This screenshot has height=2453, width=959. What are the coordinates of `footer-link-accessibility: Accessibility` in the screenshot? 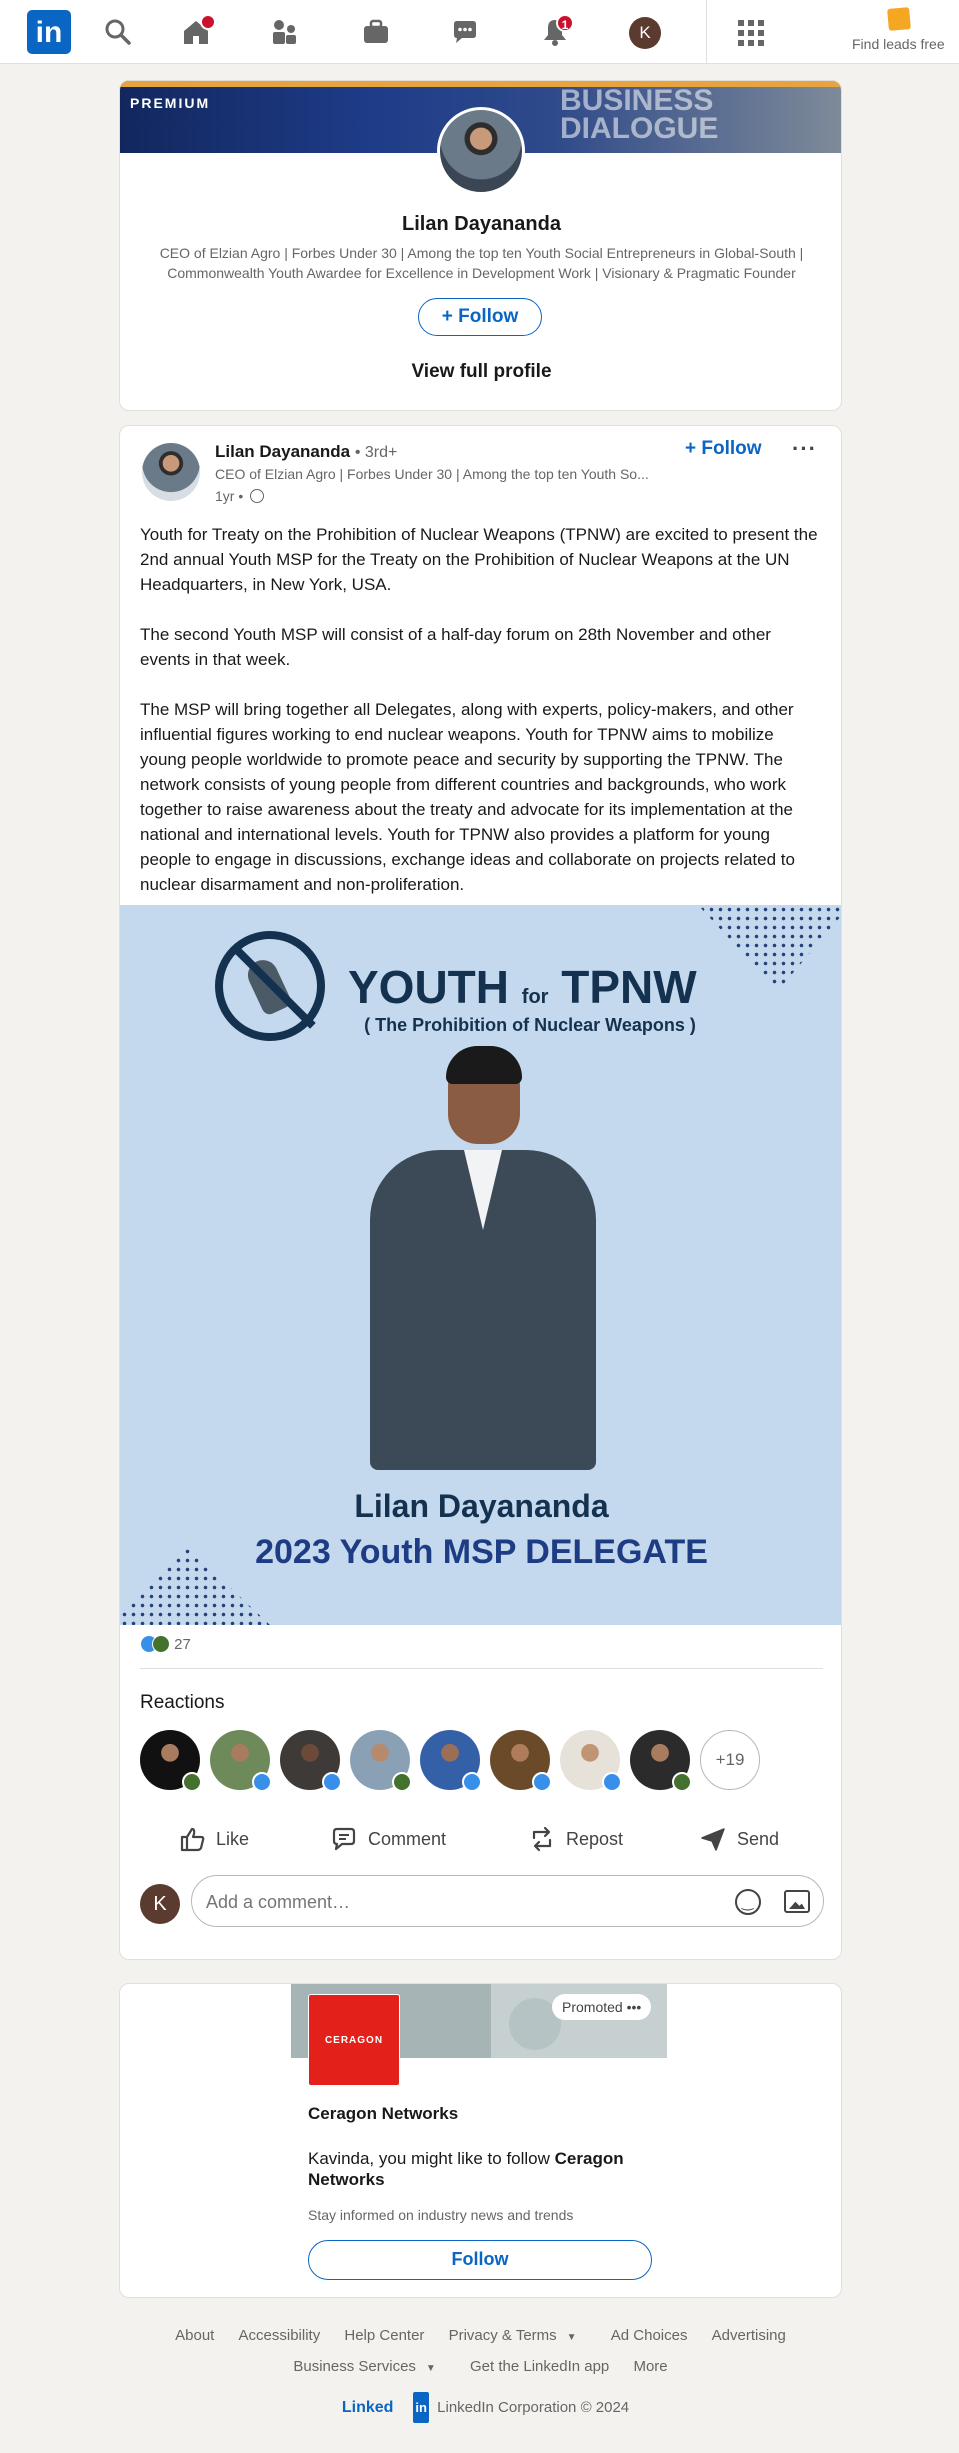 It's located at (280, 2335).